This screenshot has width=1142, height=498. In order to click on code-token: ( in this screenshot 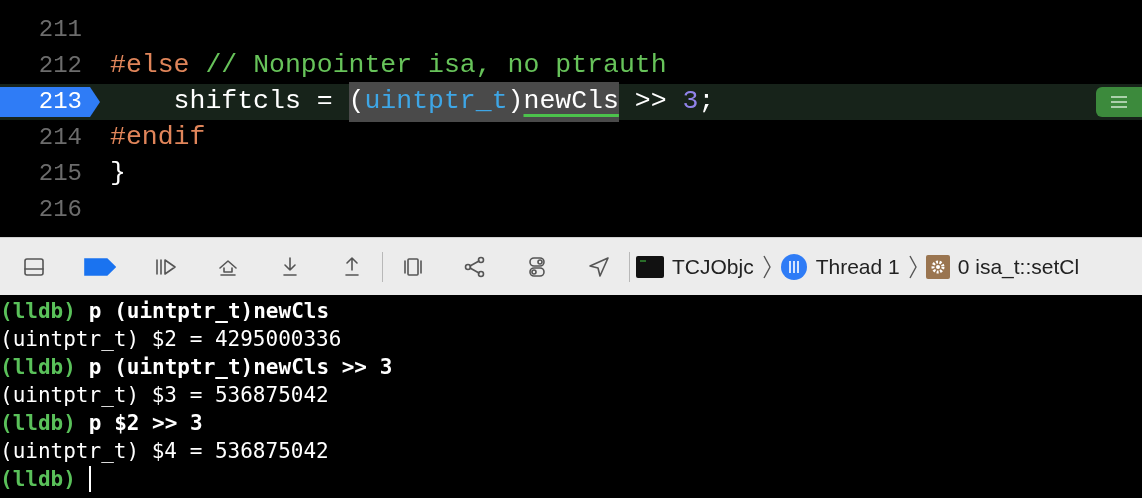, I will do `click(356, 102)`.